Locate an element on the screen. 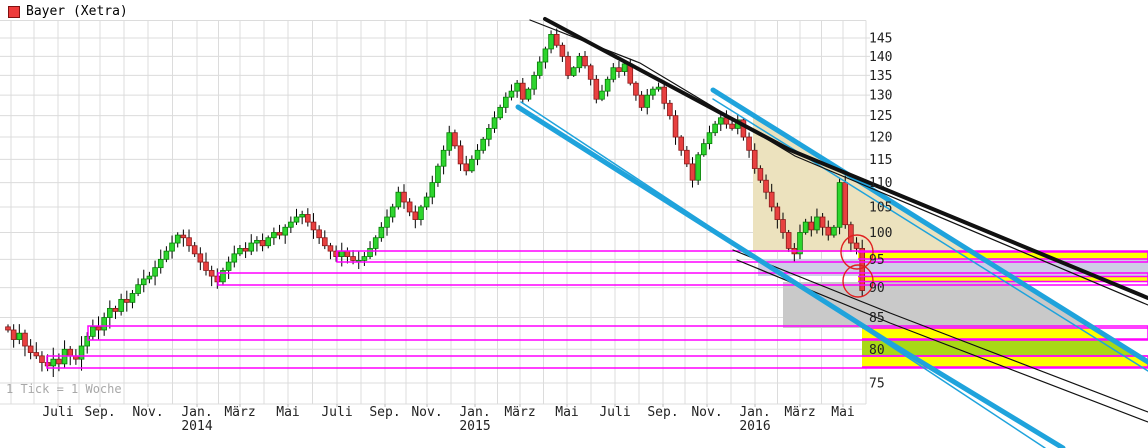 The width and height of the screenshot is (1148, 448). legend-color-swatch is located at coordinates (14, 11).